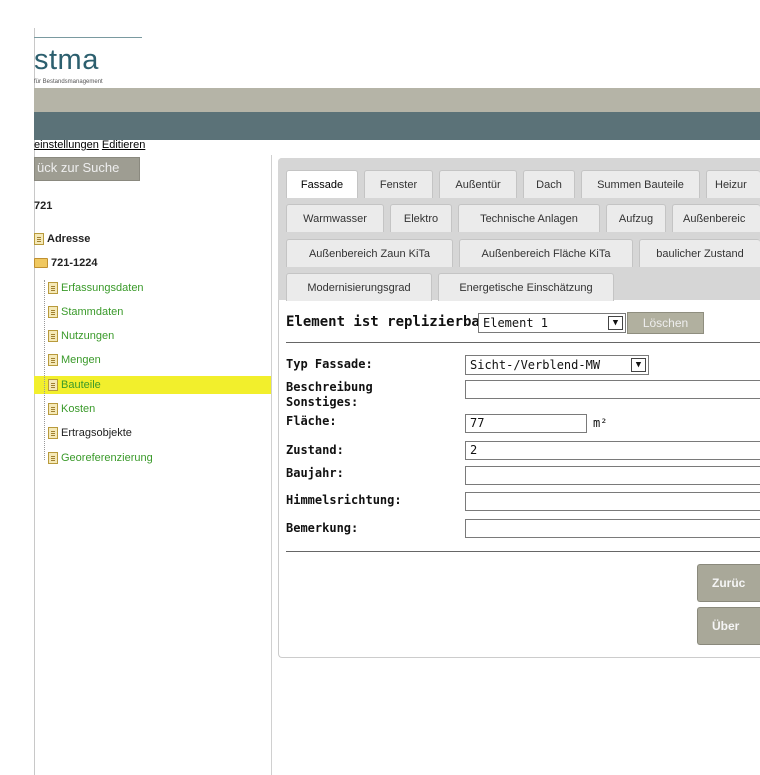  Describe the element at coordinates (87, 169) in the screenshot. I see `back-to-search-button: ück zur Suche` at that location.